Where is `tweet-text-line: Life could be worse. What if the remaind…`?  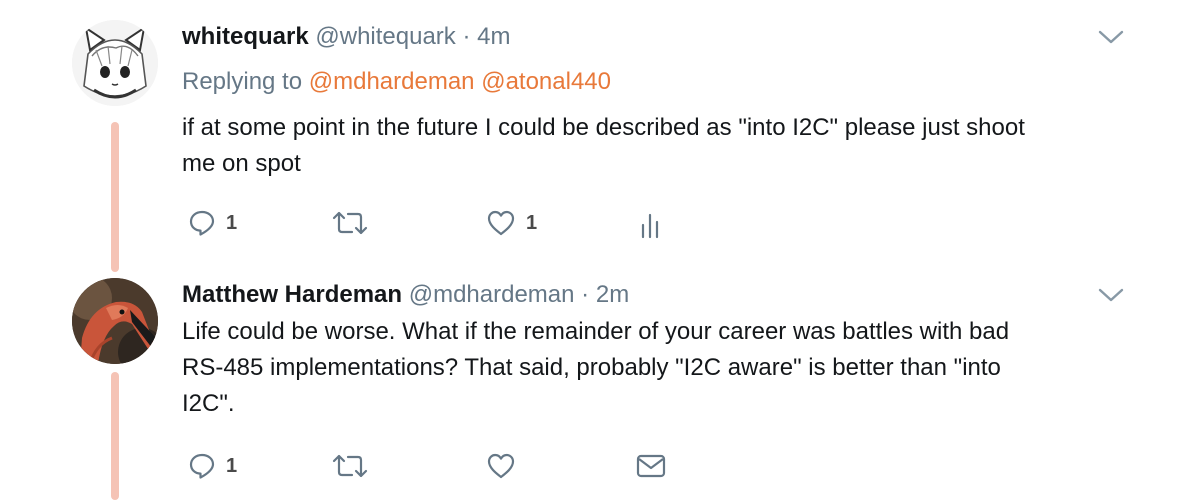 tweet-text-line: Life could be worse. What if the remaind… is located at coordinates (596, 331).